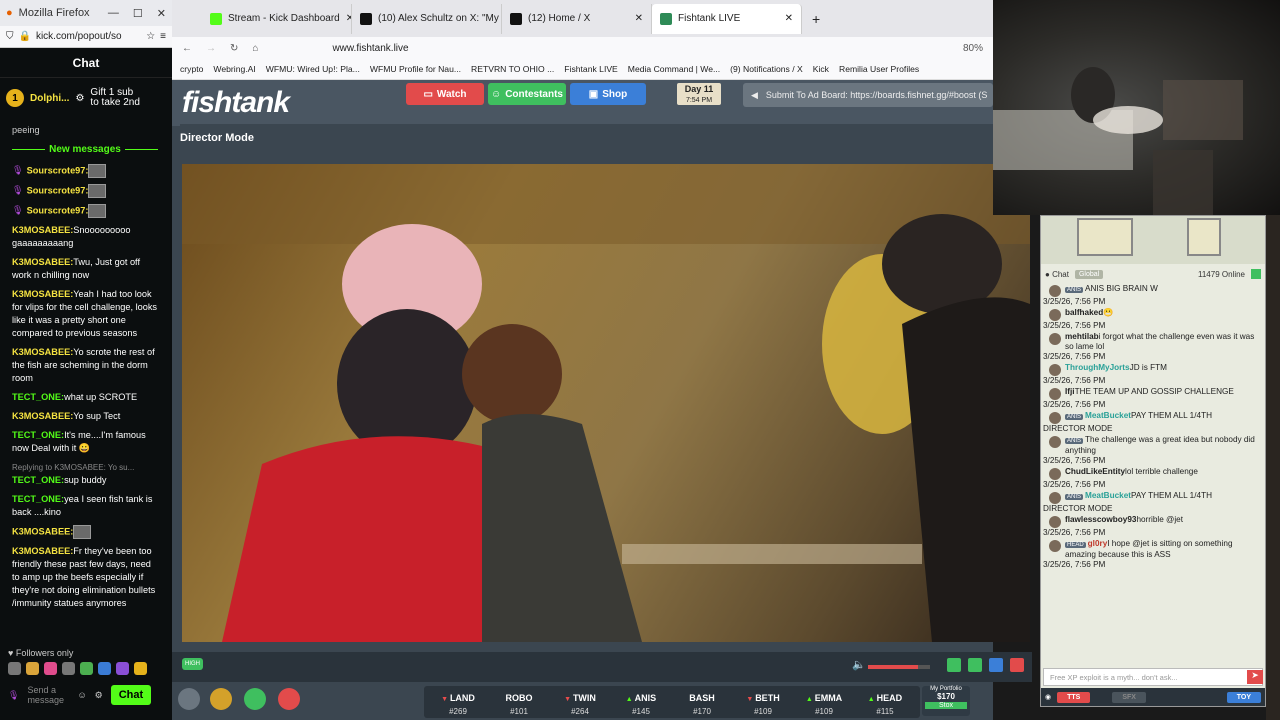 The height and width of the screenshot is (720, 1280). Describe the element at coordinates (277, 18) in the screenshot. I see `browser-tab: Stream - Kick Dashboard✕` at that location.